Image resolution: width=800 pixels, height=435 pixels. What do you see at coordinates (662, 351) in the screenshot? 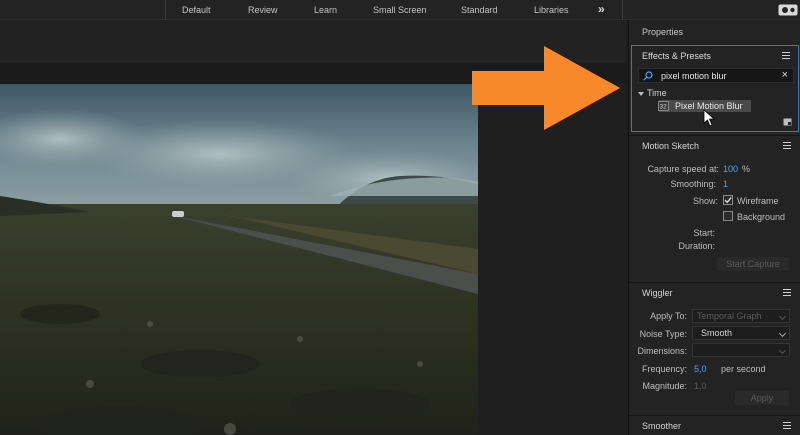
I see `dimensions-label: Dimensions:` at bounding box center [662, 351].